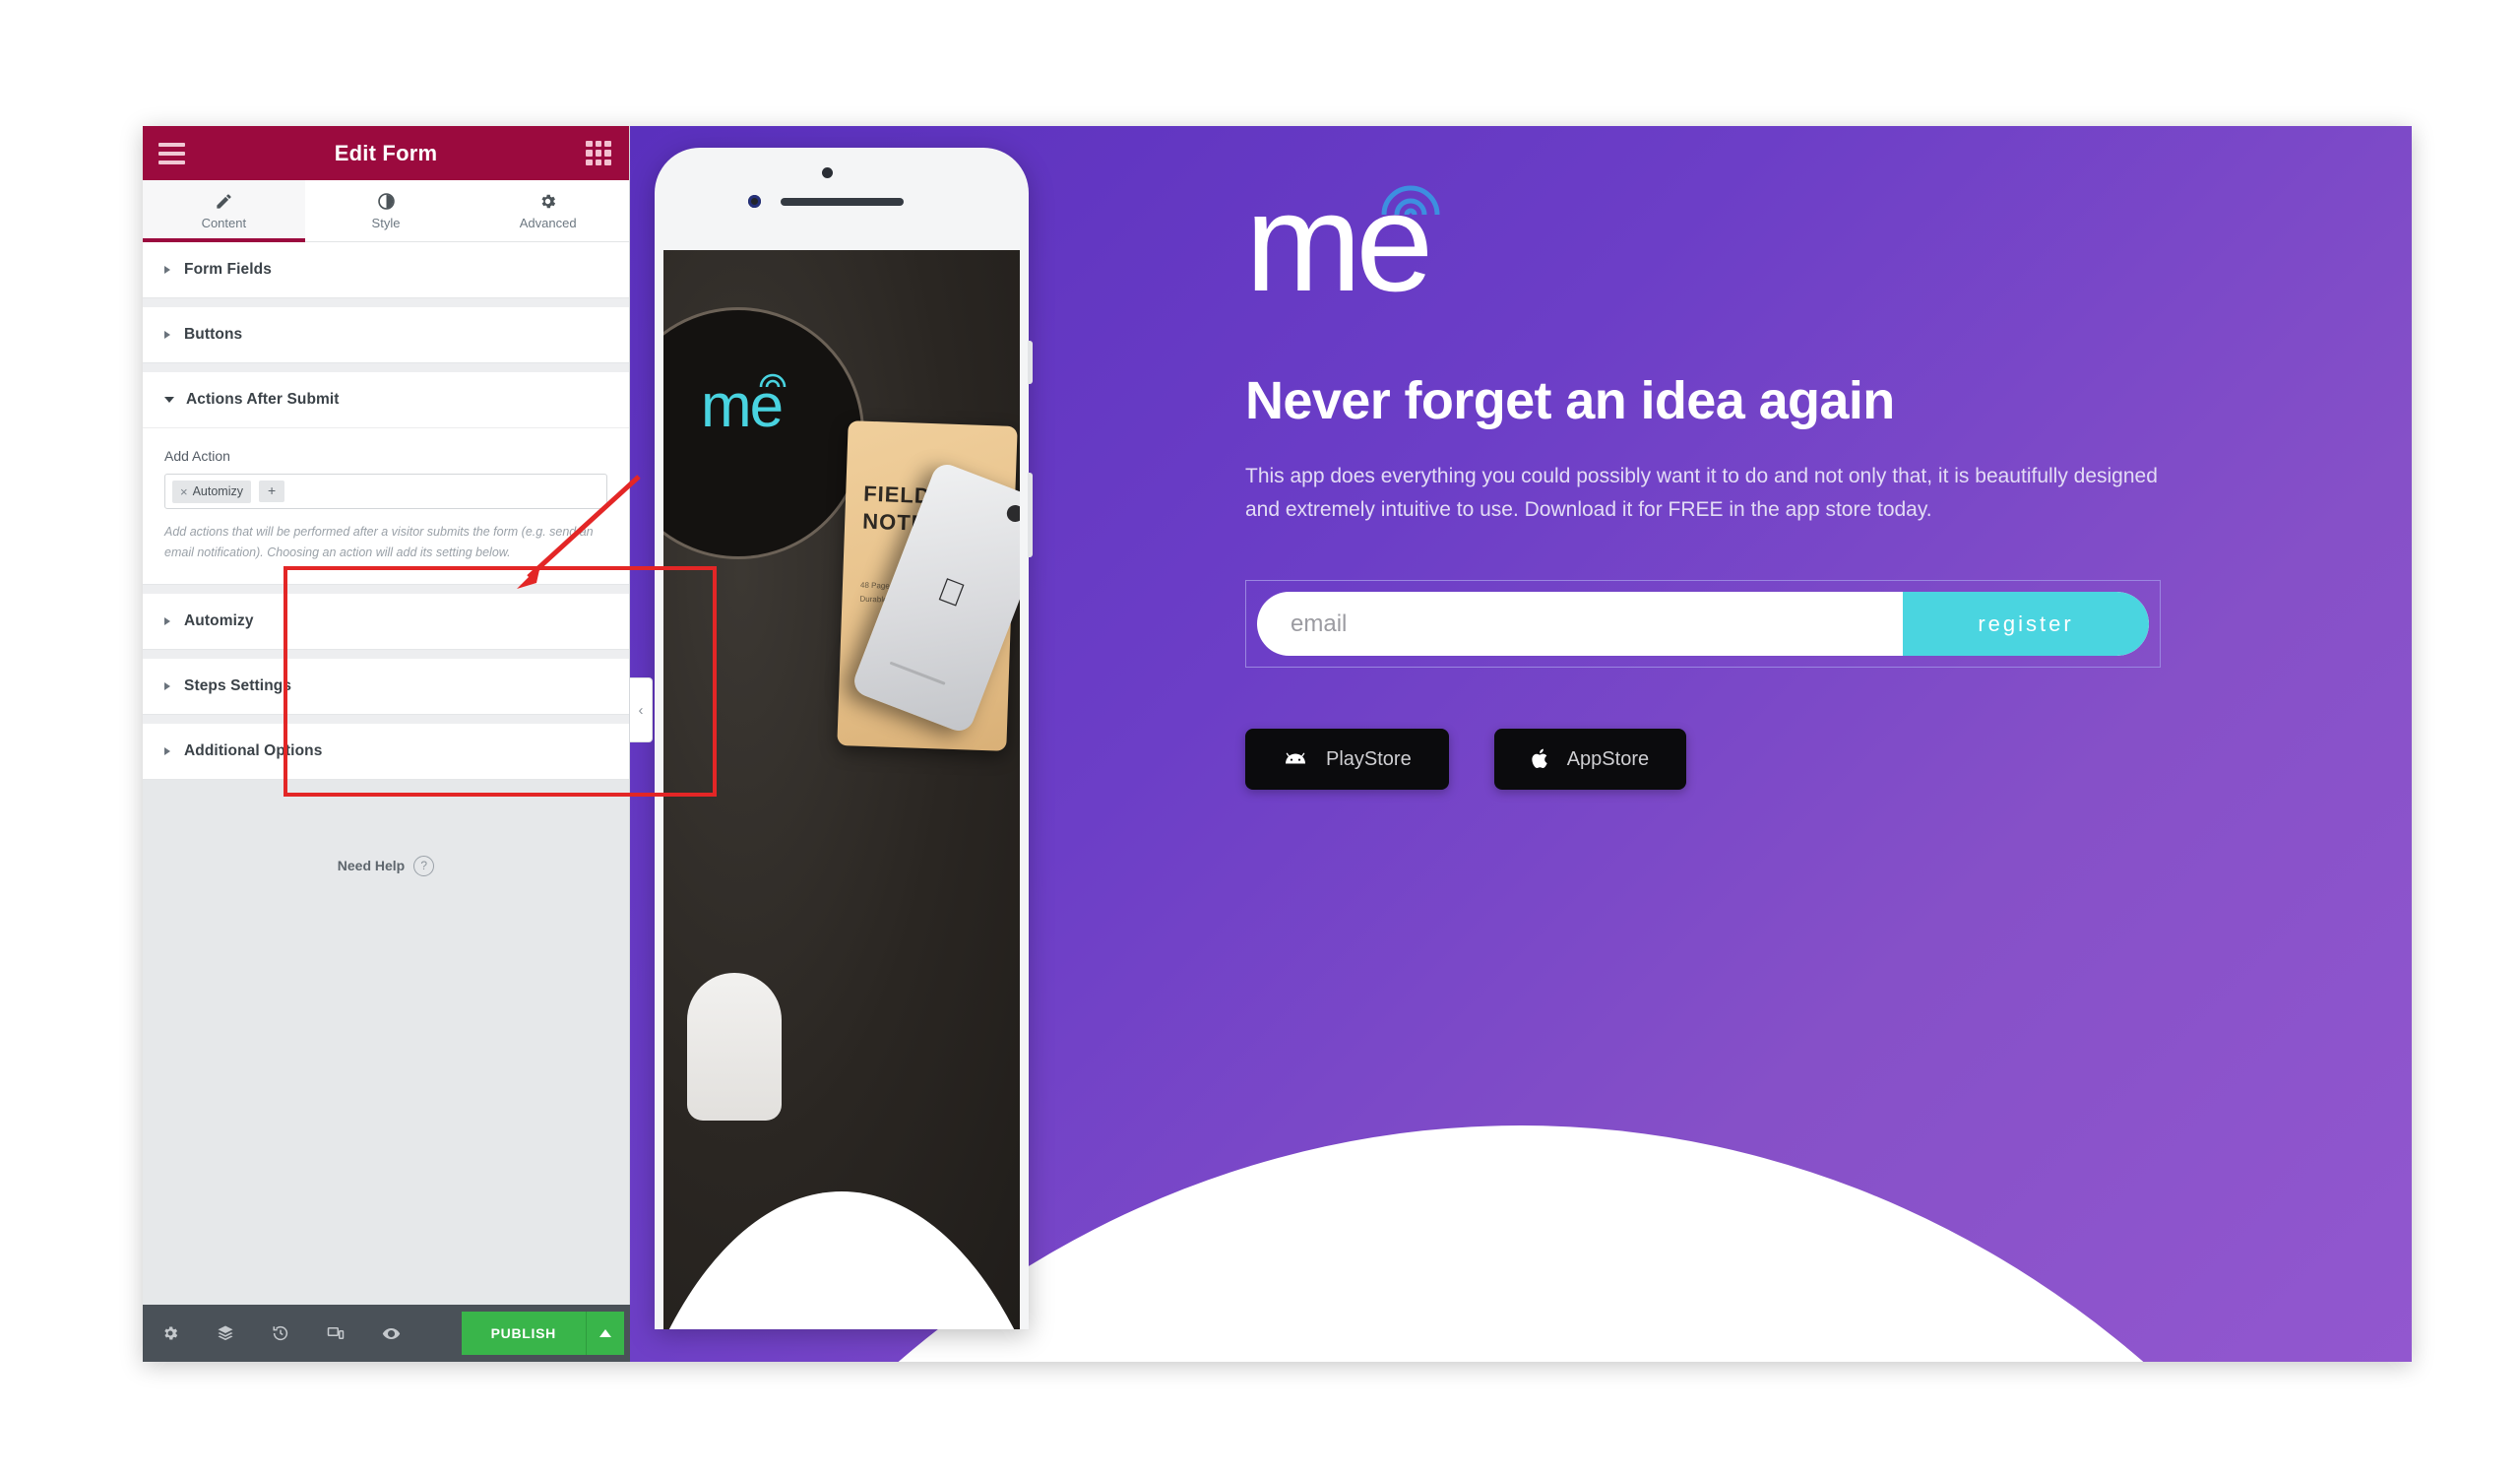 Image resolution: width=2520 pixels, height=1477 pixels. I want to click on playstore-button: PlayStore, so click(1347, 760).